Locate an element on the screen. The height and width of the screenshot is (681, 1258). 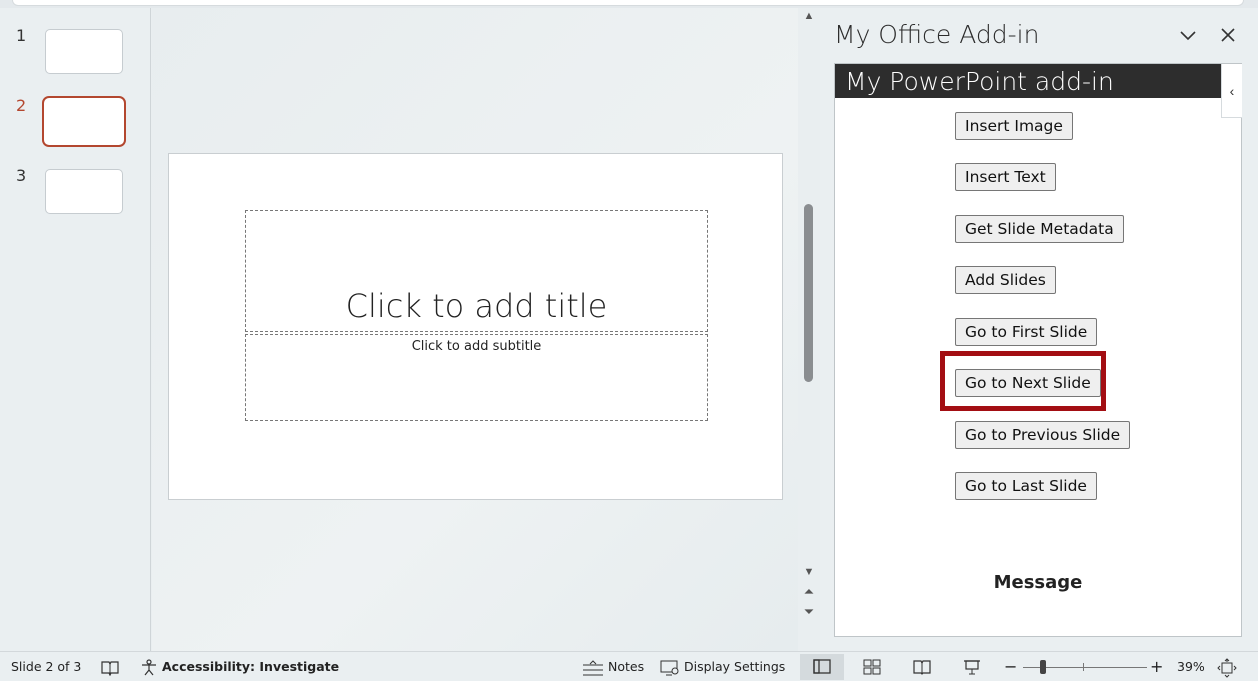
display-settings-label: Display Settings is located at coordinates (734, 666).